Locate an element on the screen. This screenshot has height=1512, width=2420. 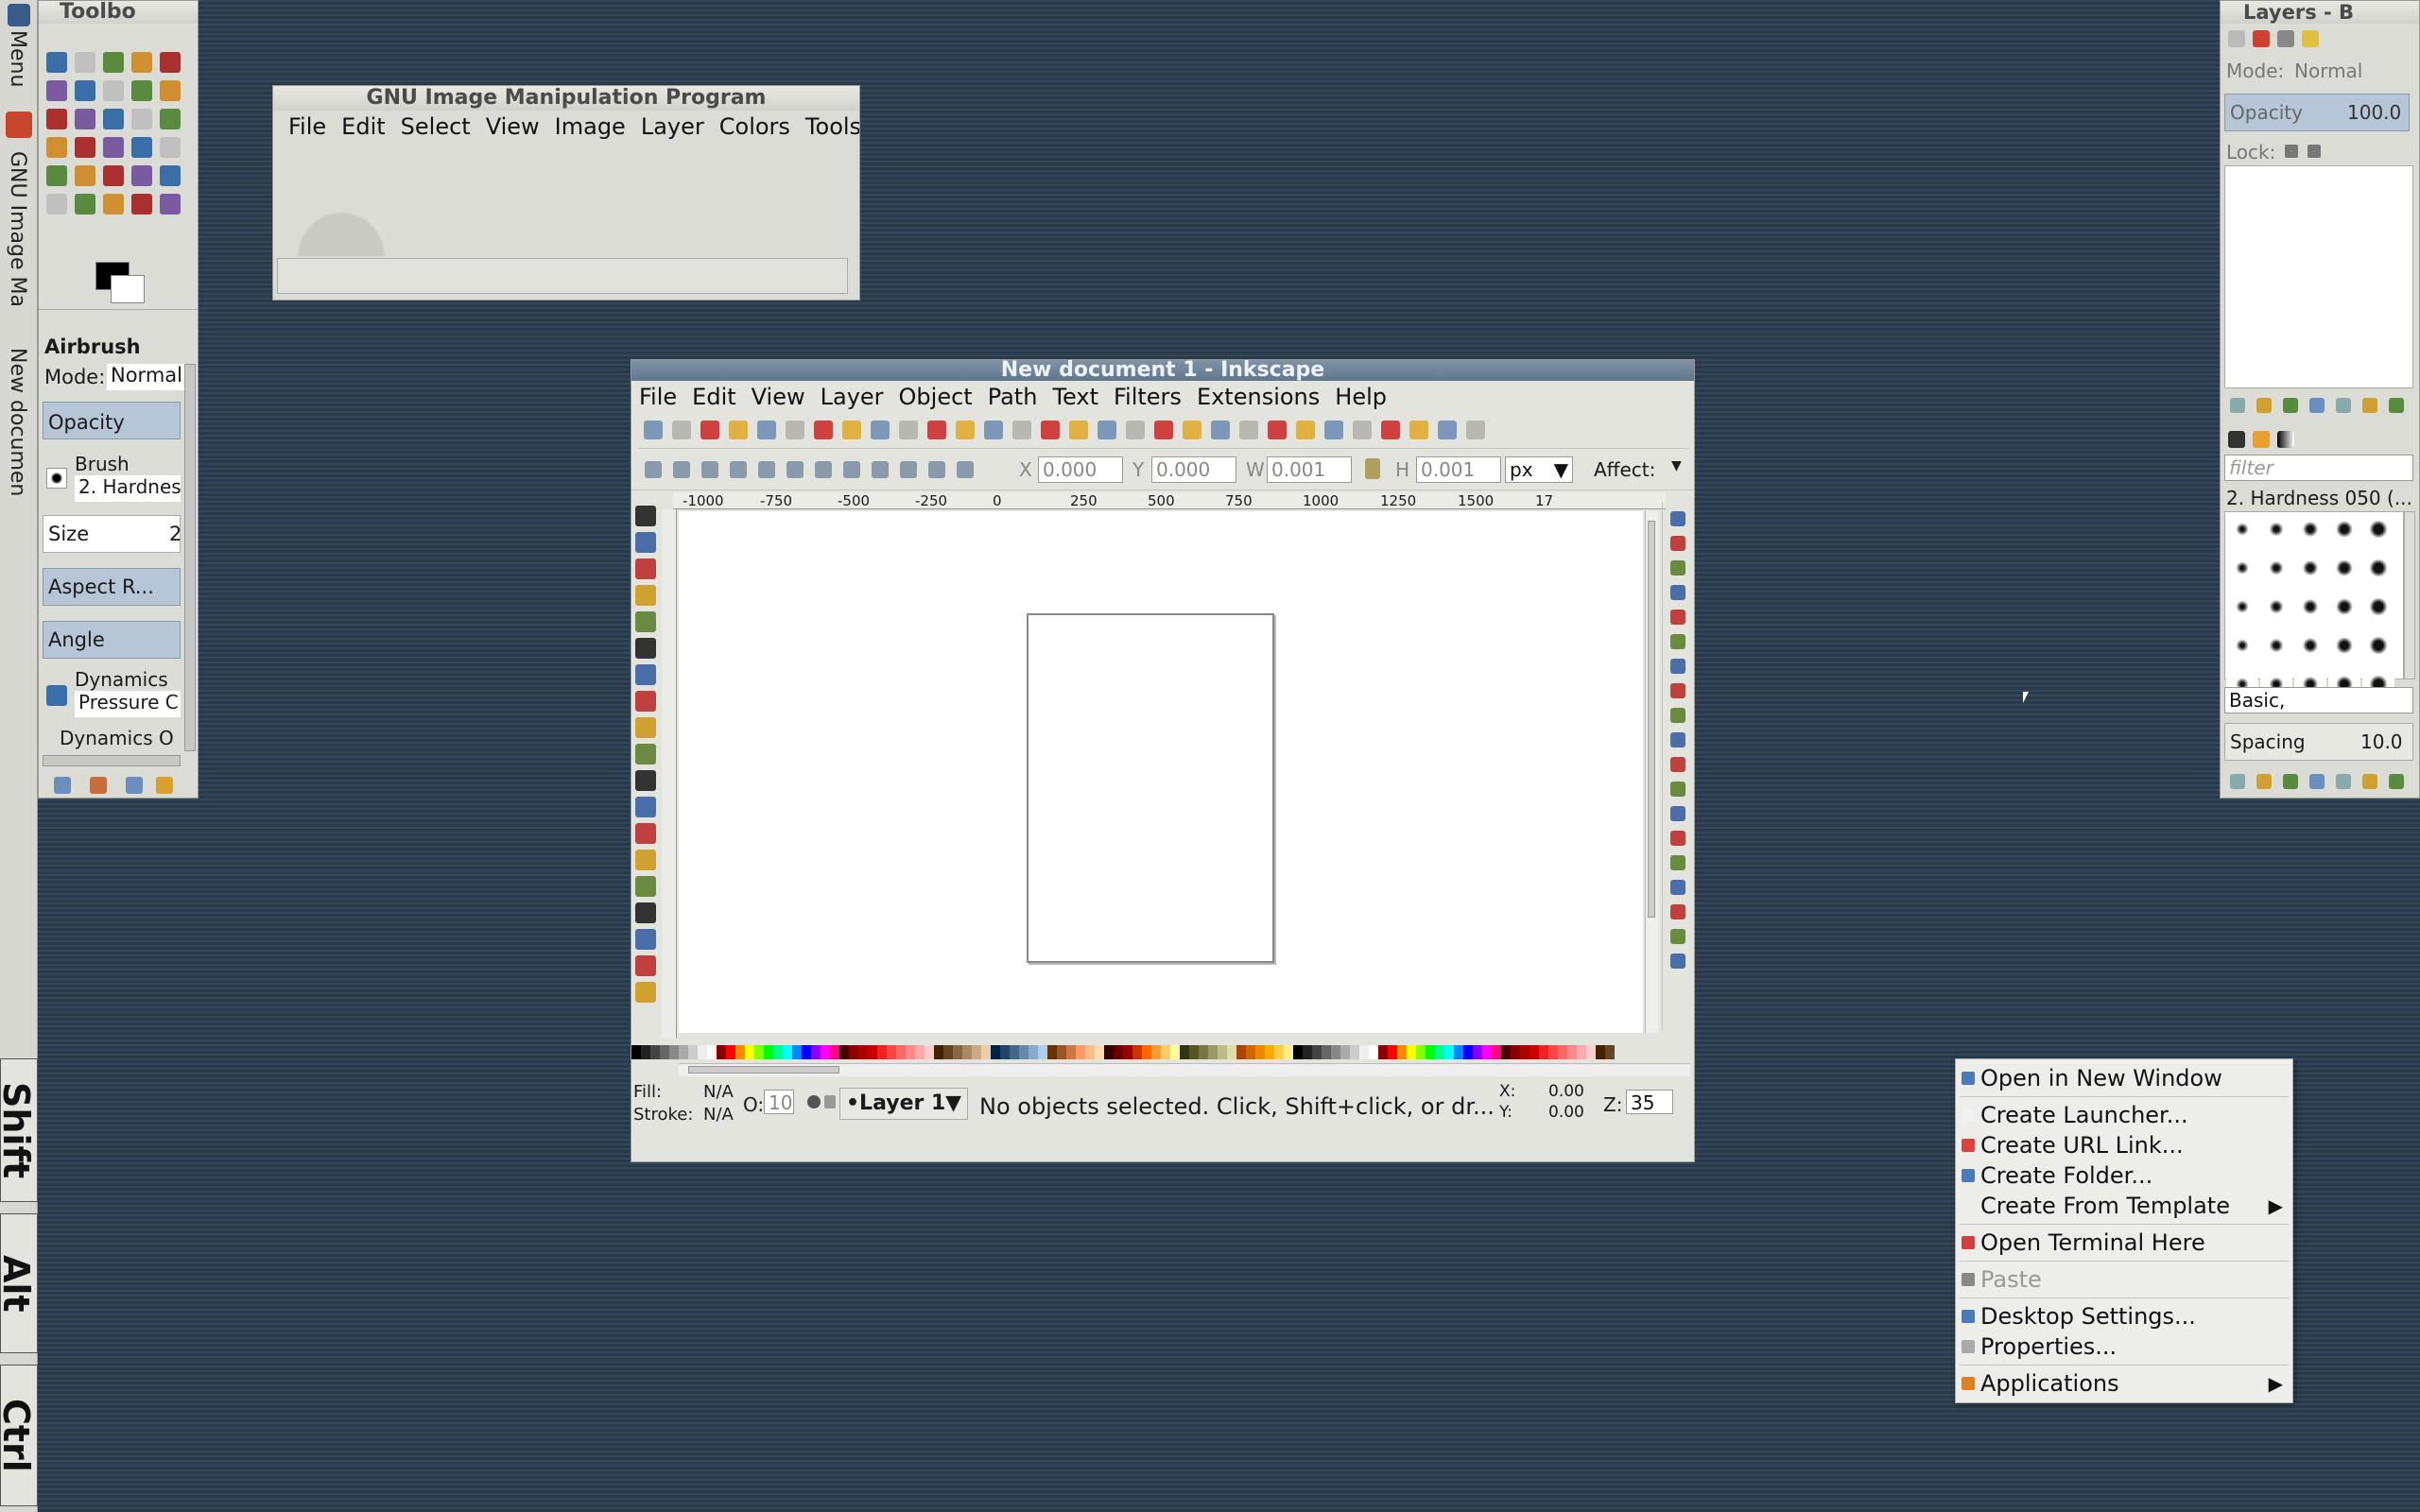
inkscape-task-button: New documen is located at coordinates (18, 422).